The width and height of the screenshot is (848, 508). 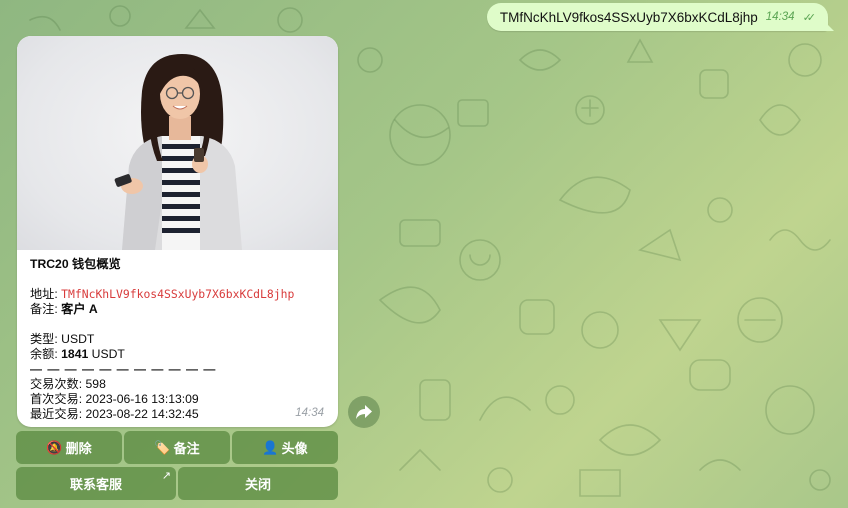 I want to click on forward-arrow-icon, so click(x=364, y=412).